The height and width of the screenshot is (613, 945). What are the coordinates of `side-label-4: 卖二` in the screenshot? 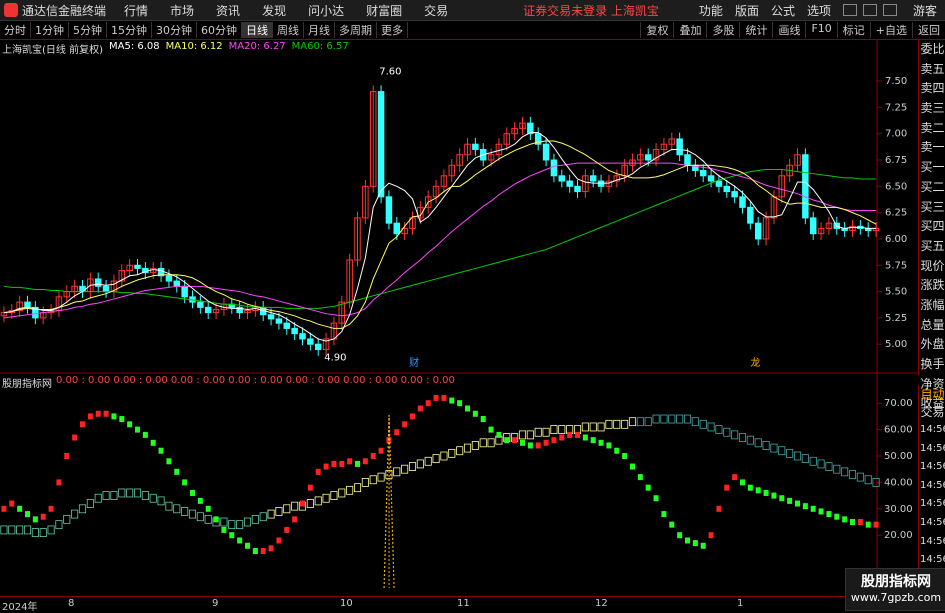 It's located at (932, 129).